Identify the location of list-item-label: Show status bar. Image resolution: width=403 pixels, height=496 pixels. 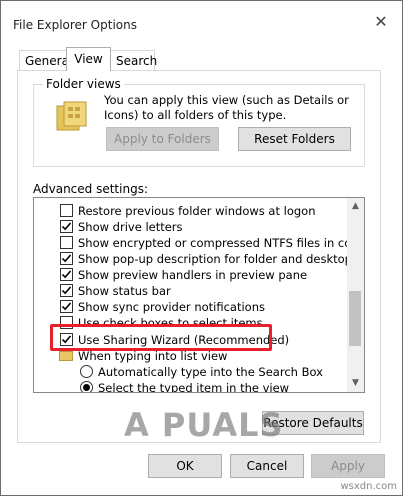
(124, 291).